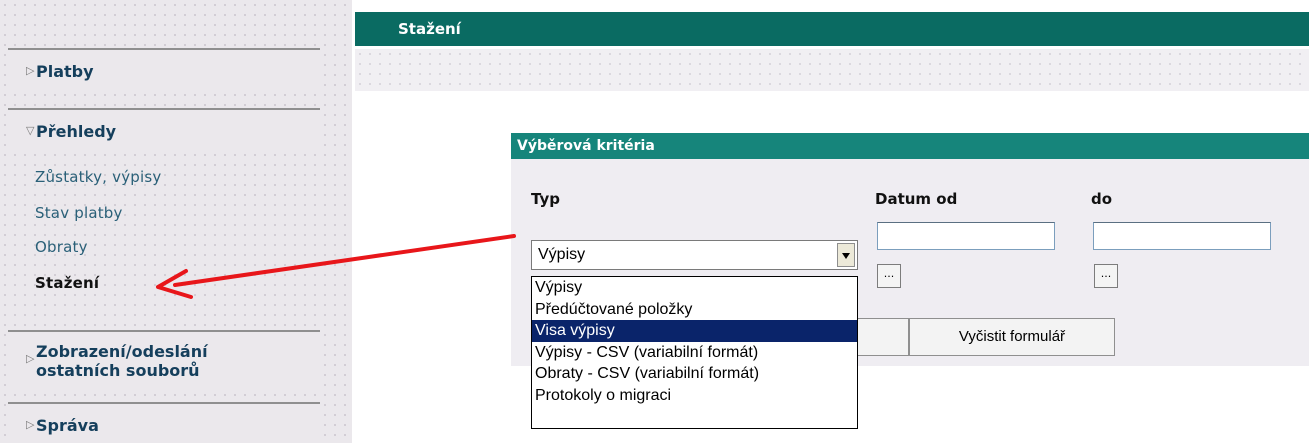 This screenshot has width=1309, height=443. I want to click on sidebar-item-stav-platby: Stav platby, so click(79, 213).